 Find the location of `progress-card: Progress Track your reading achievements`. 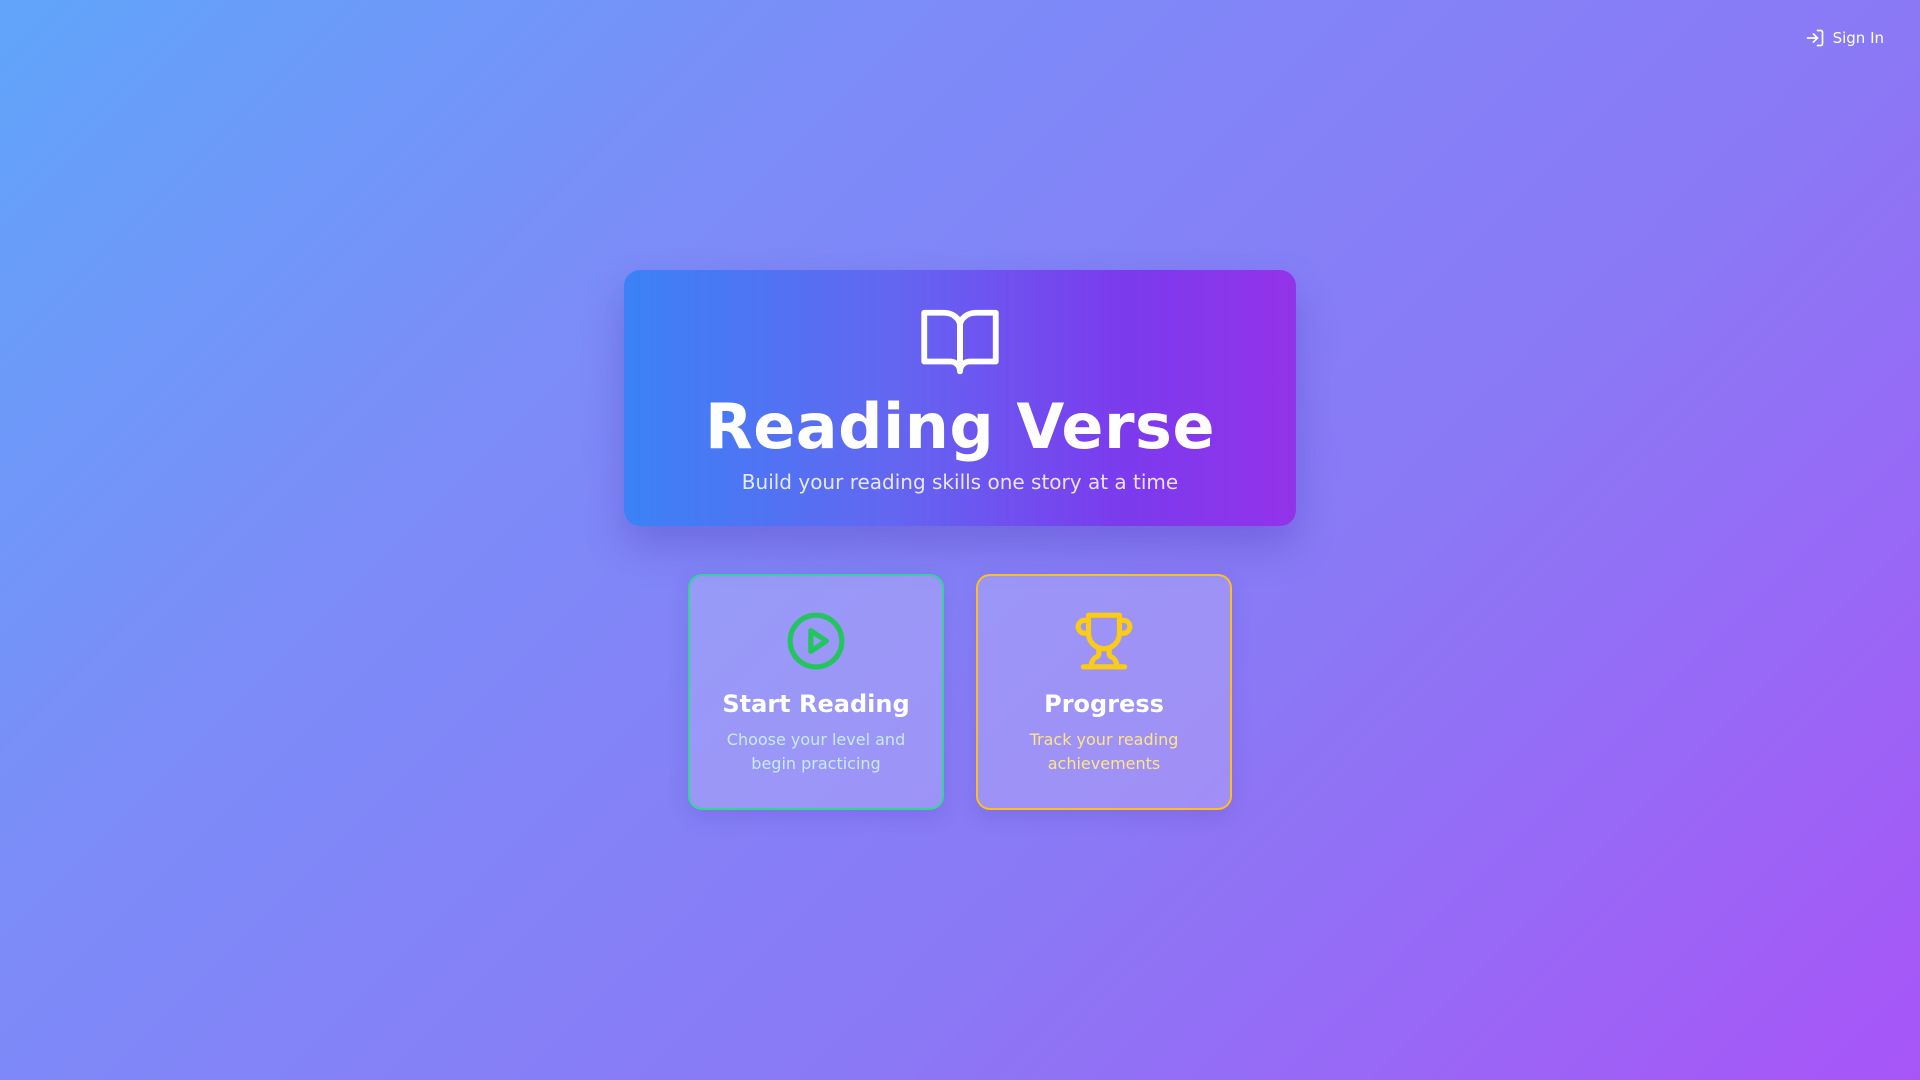

progress-card: Progress Track your reading achievements is located at coordinates (1104, 692).